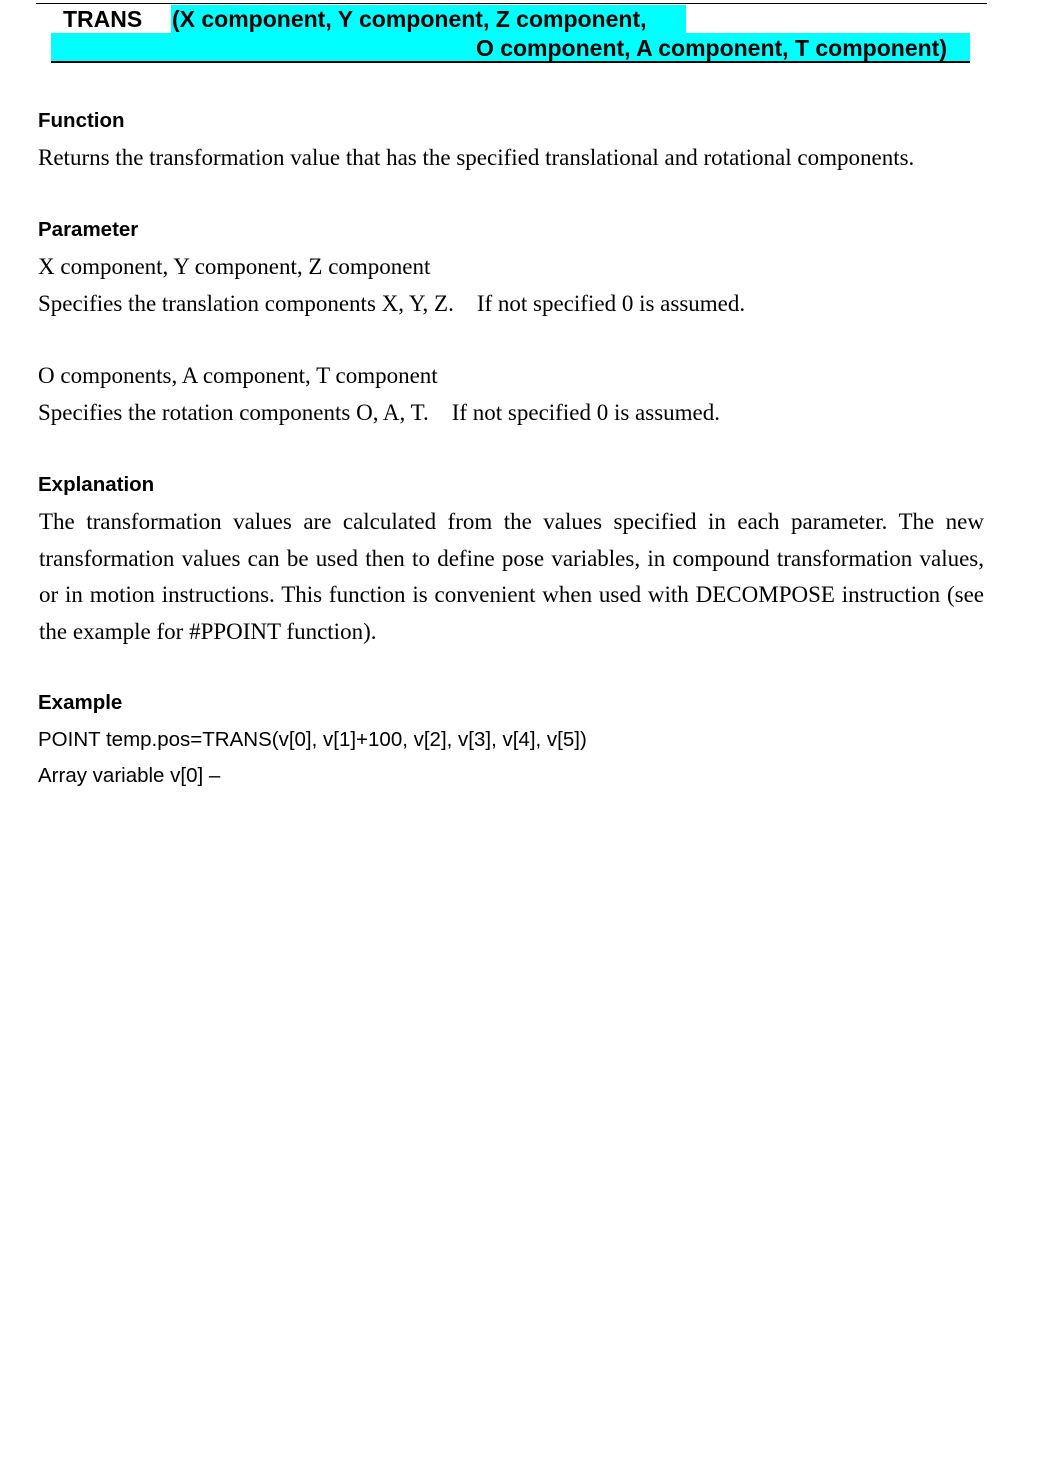  What do you see at coordinates (103, 19) in the screenshot?
I see `command-keyword: TRANS` at bounding box center [103, 19].